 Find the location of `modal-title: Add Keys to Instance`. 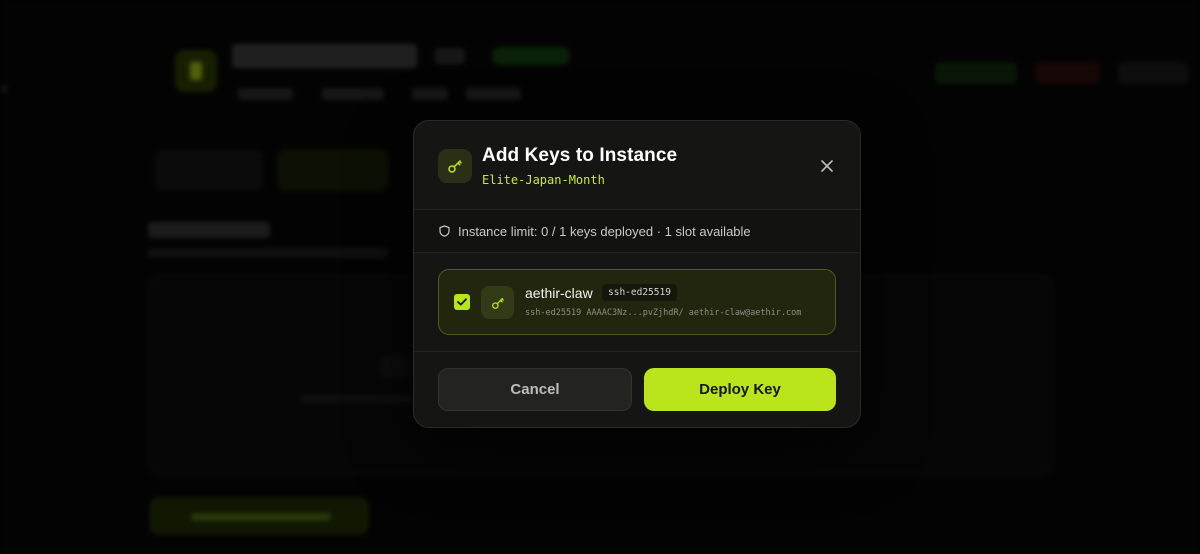

modal-title: Add Keys to Instance is located at coordinates (580, 155).